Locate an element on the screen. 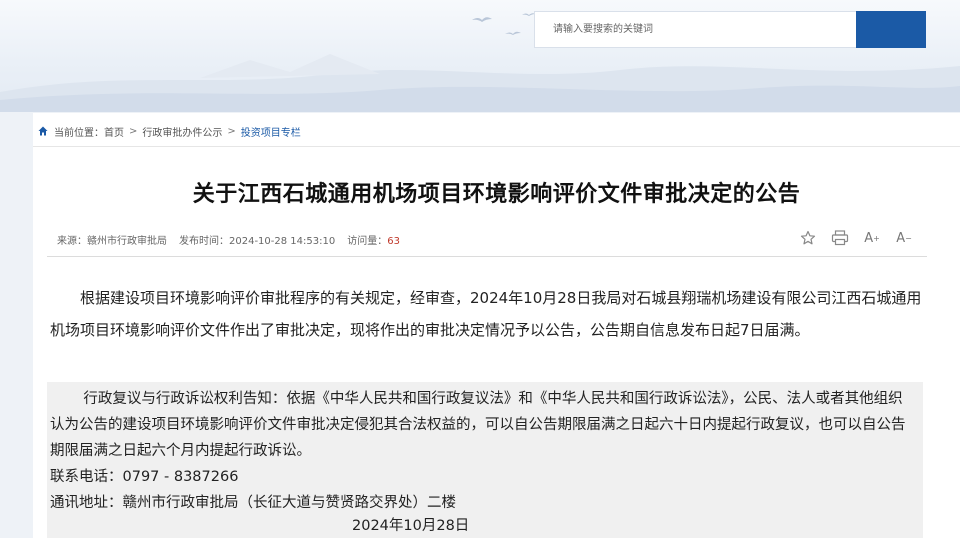 This screenshot has height=538, width=960. breadcrumb-prefix: 当前位置： is located at coordinates (79, 133).